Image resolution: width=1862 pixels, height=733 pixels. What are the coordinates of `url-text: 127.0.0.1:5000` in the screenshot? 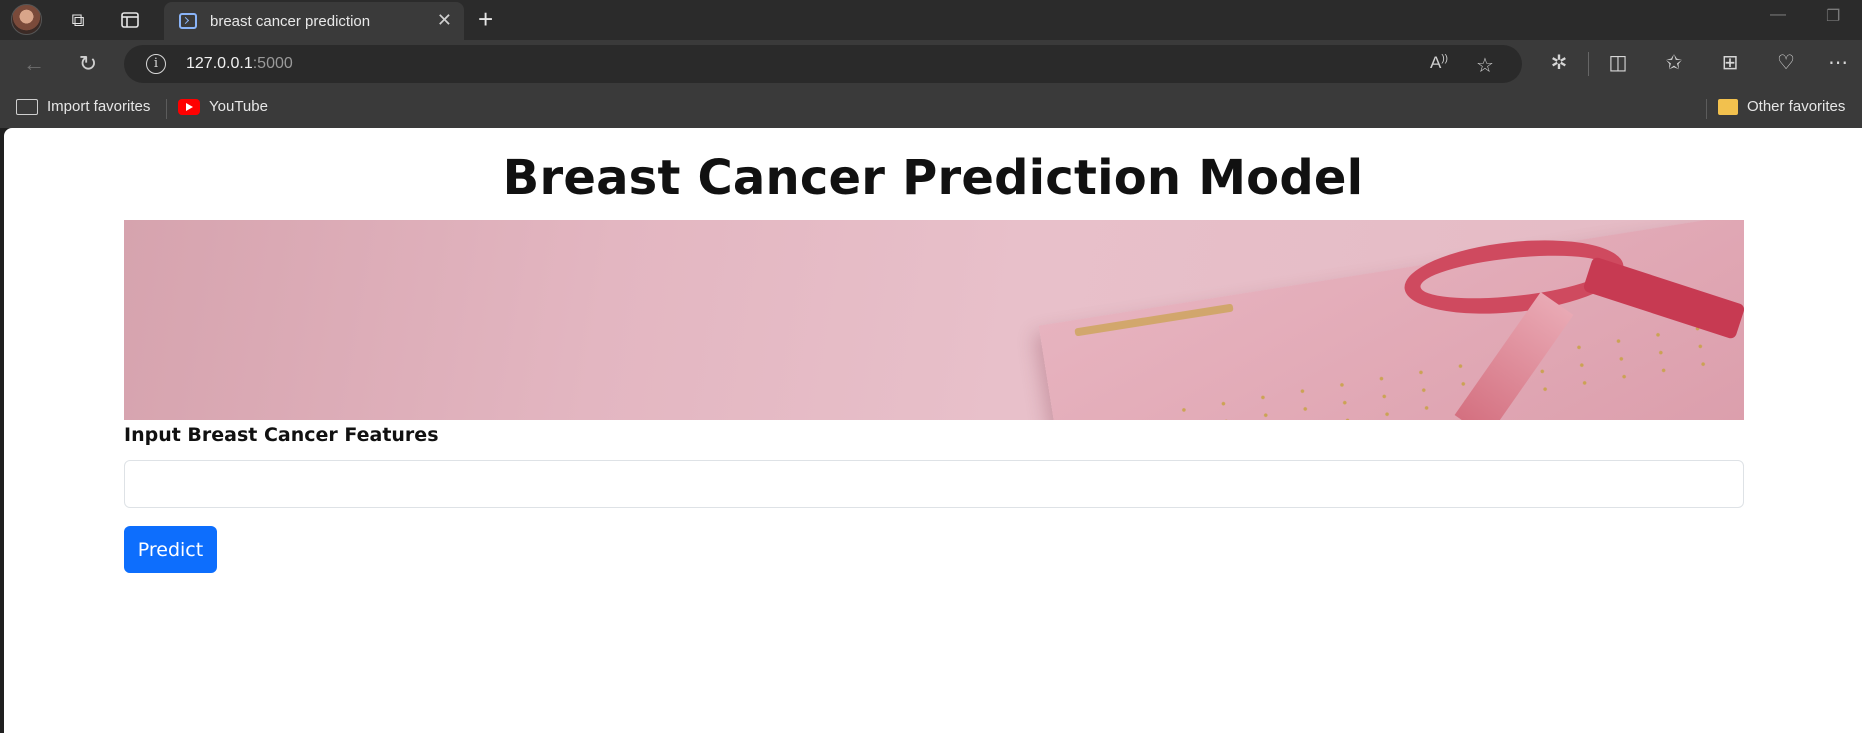 It's located at (239, 64).